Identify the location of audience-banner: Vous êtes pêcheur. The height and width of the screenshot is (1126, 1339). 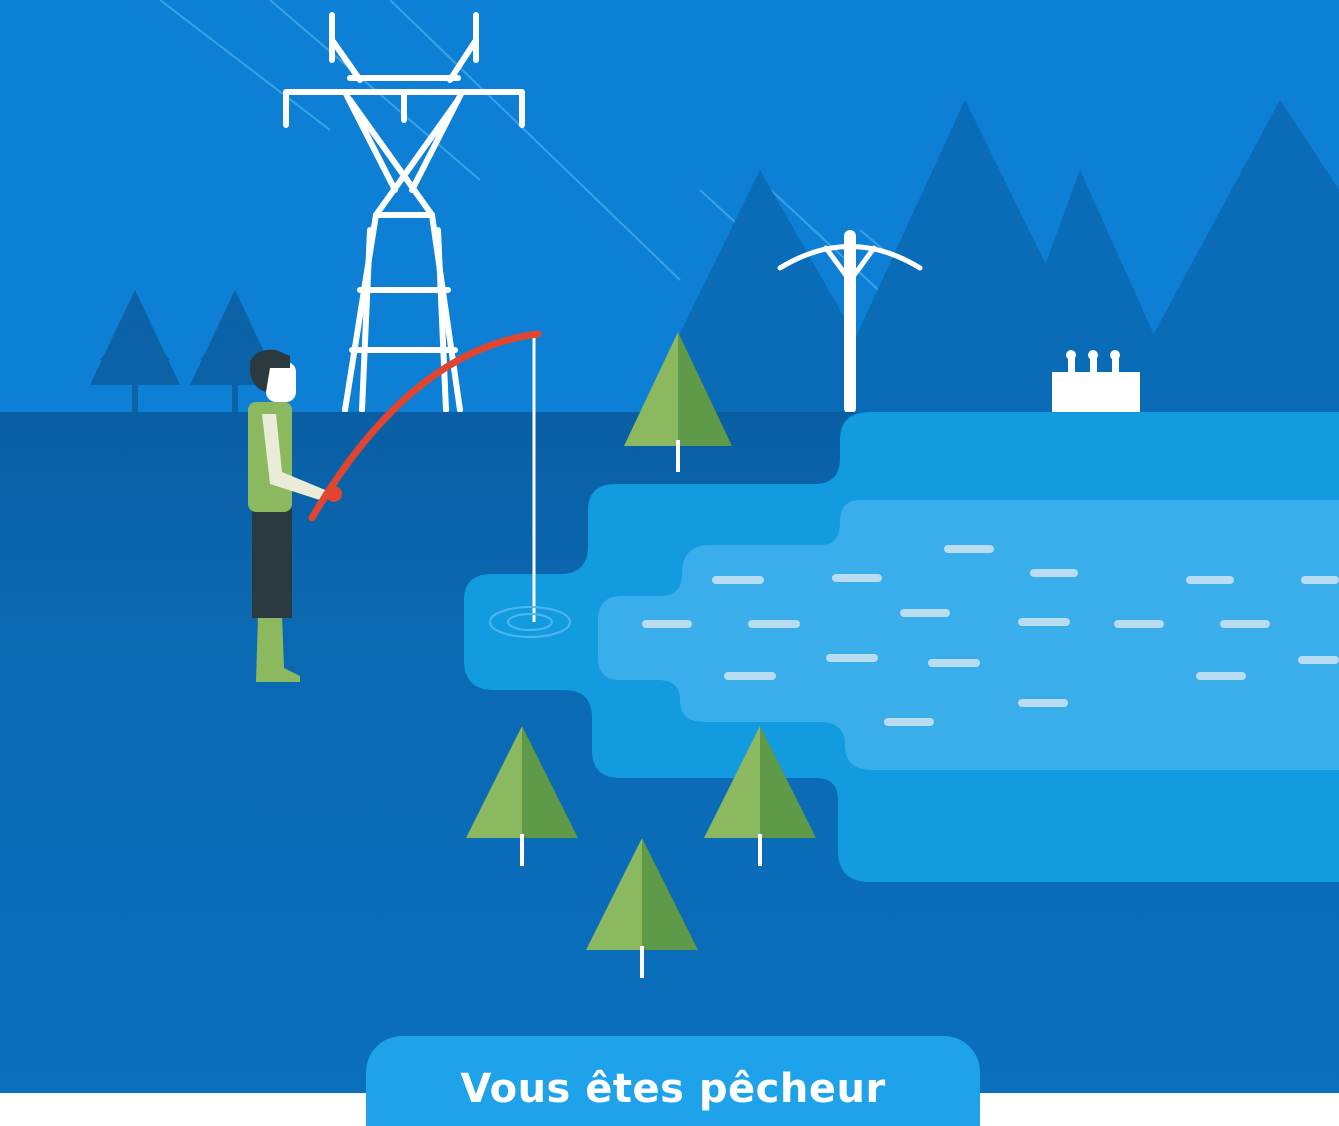
(673, 1081).